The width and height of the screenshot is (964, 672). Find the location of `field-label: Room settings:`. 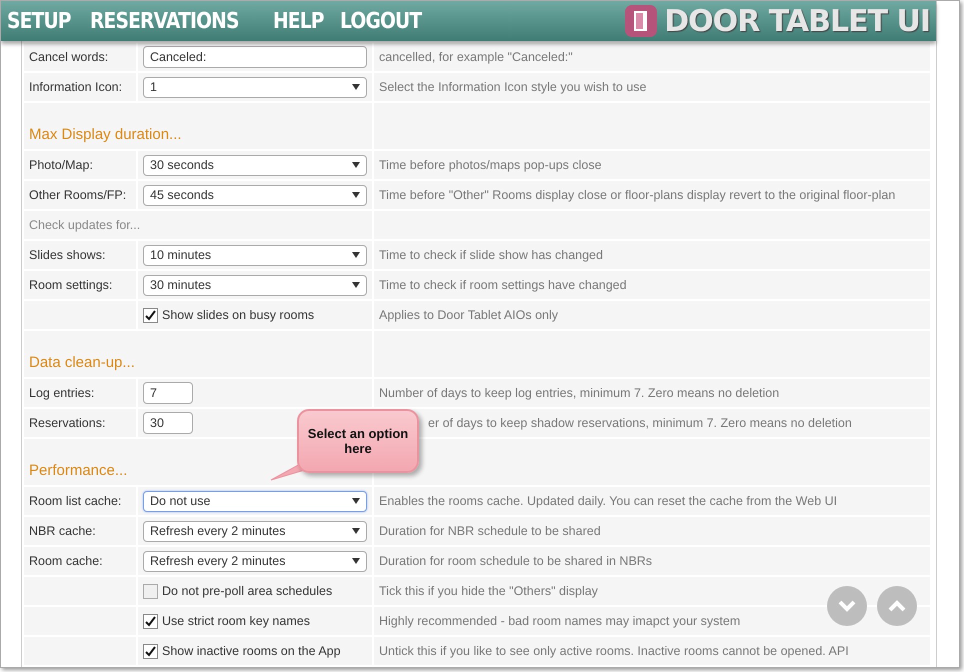

field-label: Room settings: is located at coordinates (70, 285).